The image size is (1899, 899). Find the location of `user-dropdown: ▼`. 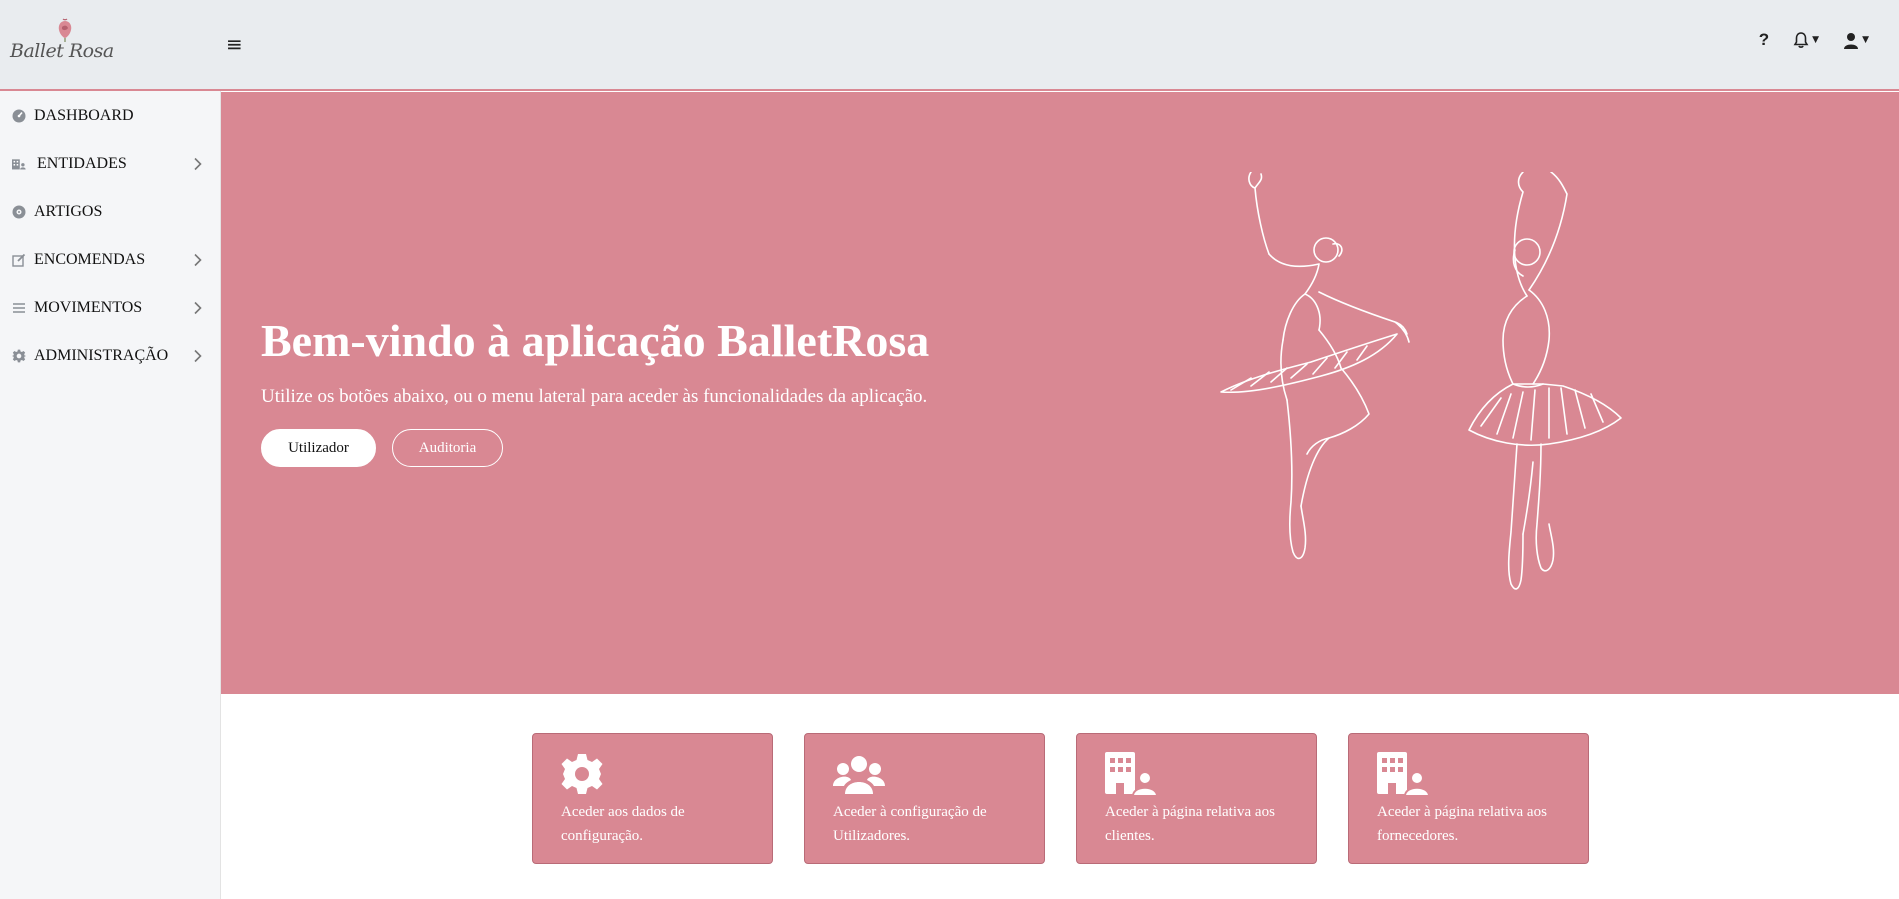

user-dropdown: ▼ is located at coordinates (1856, 40).